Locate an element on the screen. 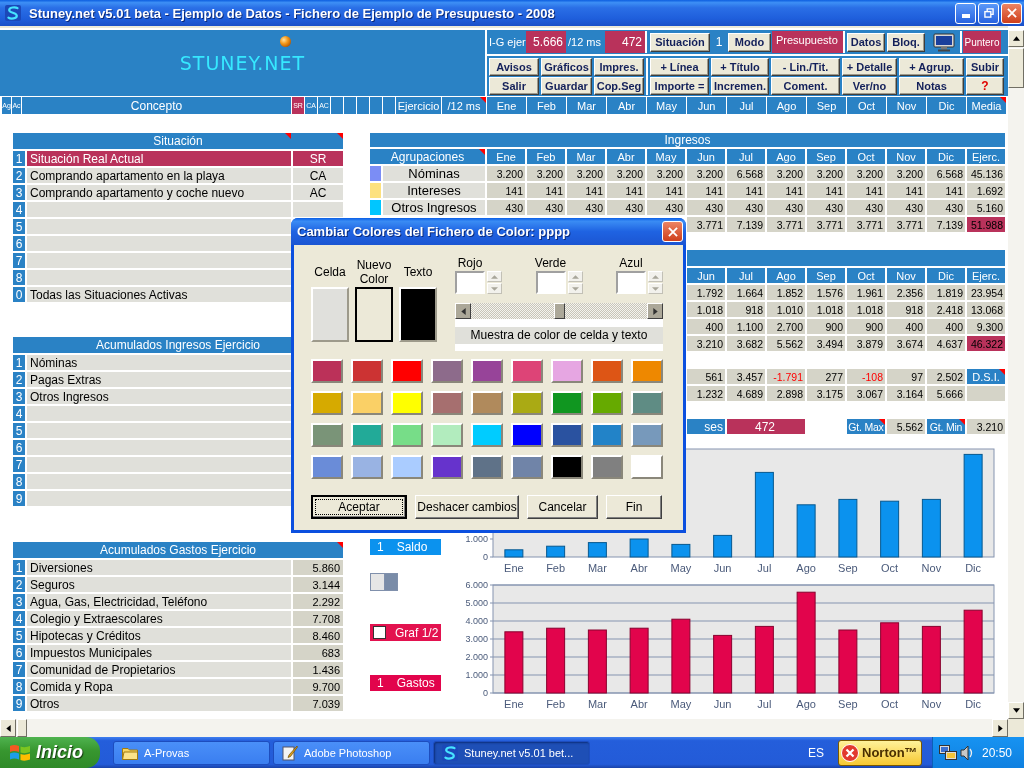 This screenshot has height=768, width=1024. toolbar-button: Datos is located at coordinates (866, 42).